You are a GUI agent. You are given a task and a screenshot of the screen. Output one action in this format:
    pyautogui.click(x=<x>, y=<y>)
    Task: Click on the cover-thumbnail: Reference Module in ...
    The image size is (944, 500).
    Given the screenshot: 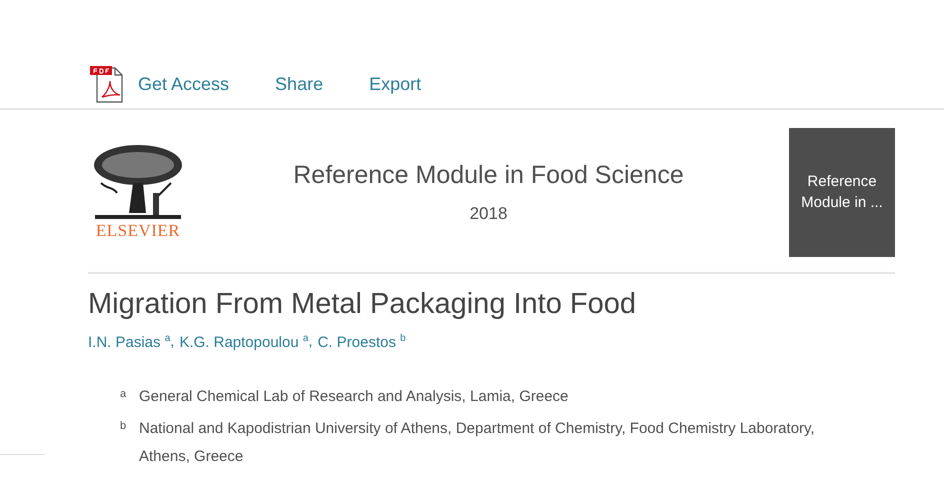 What is the action you would take?
    pyautogui.click(x=842, y=192)
    